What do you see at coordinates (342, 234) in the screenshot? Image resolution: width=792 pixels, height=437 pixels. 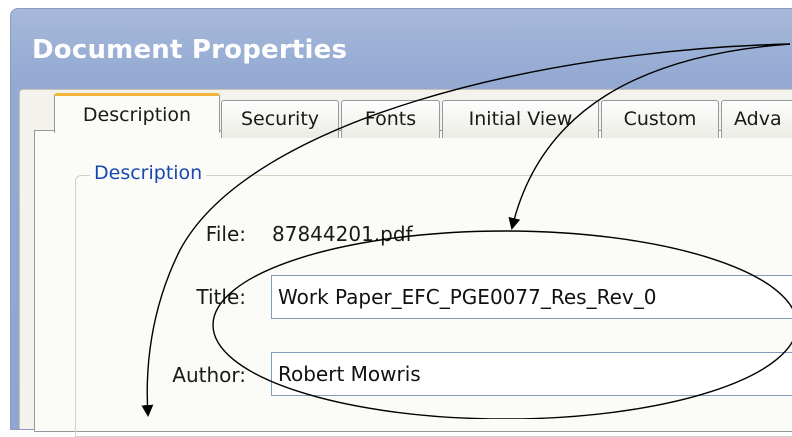 I see `file-value: 87844201.pdf` at bounding box center [342, 234].